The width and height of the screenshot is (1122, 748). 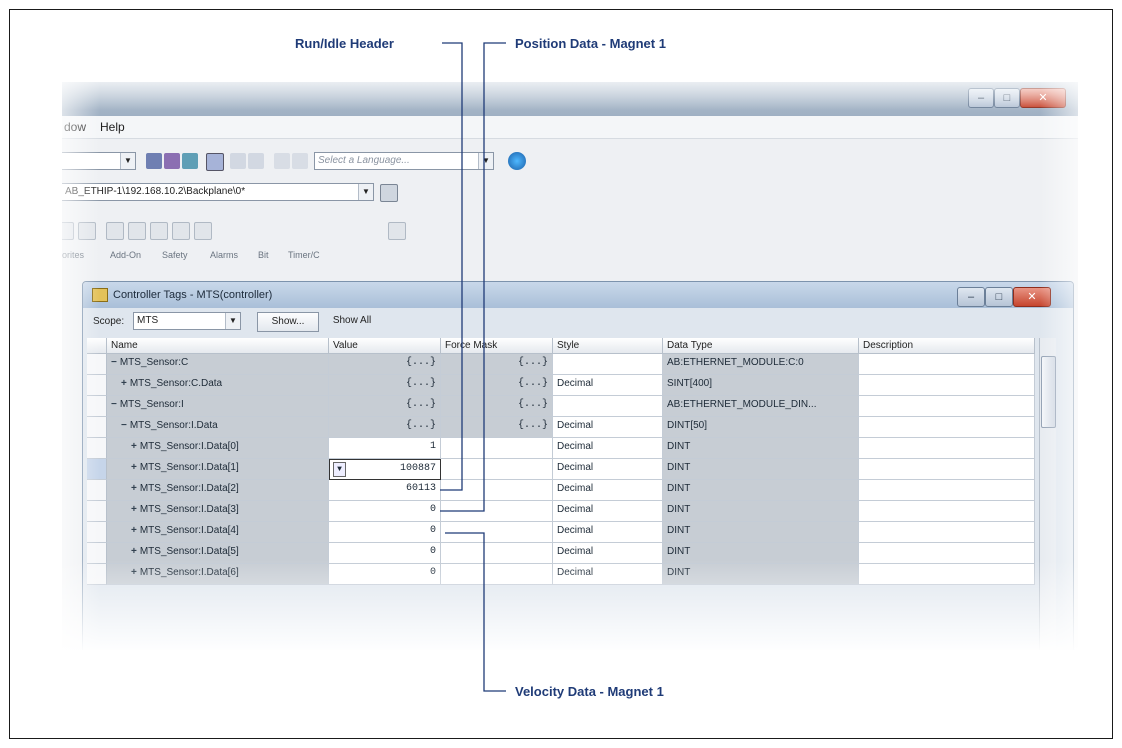 I want to click on callout-leader-lines, so click(x=473, y=367).